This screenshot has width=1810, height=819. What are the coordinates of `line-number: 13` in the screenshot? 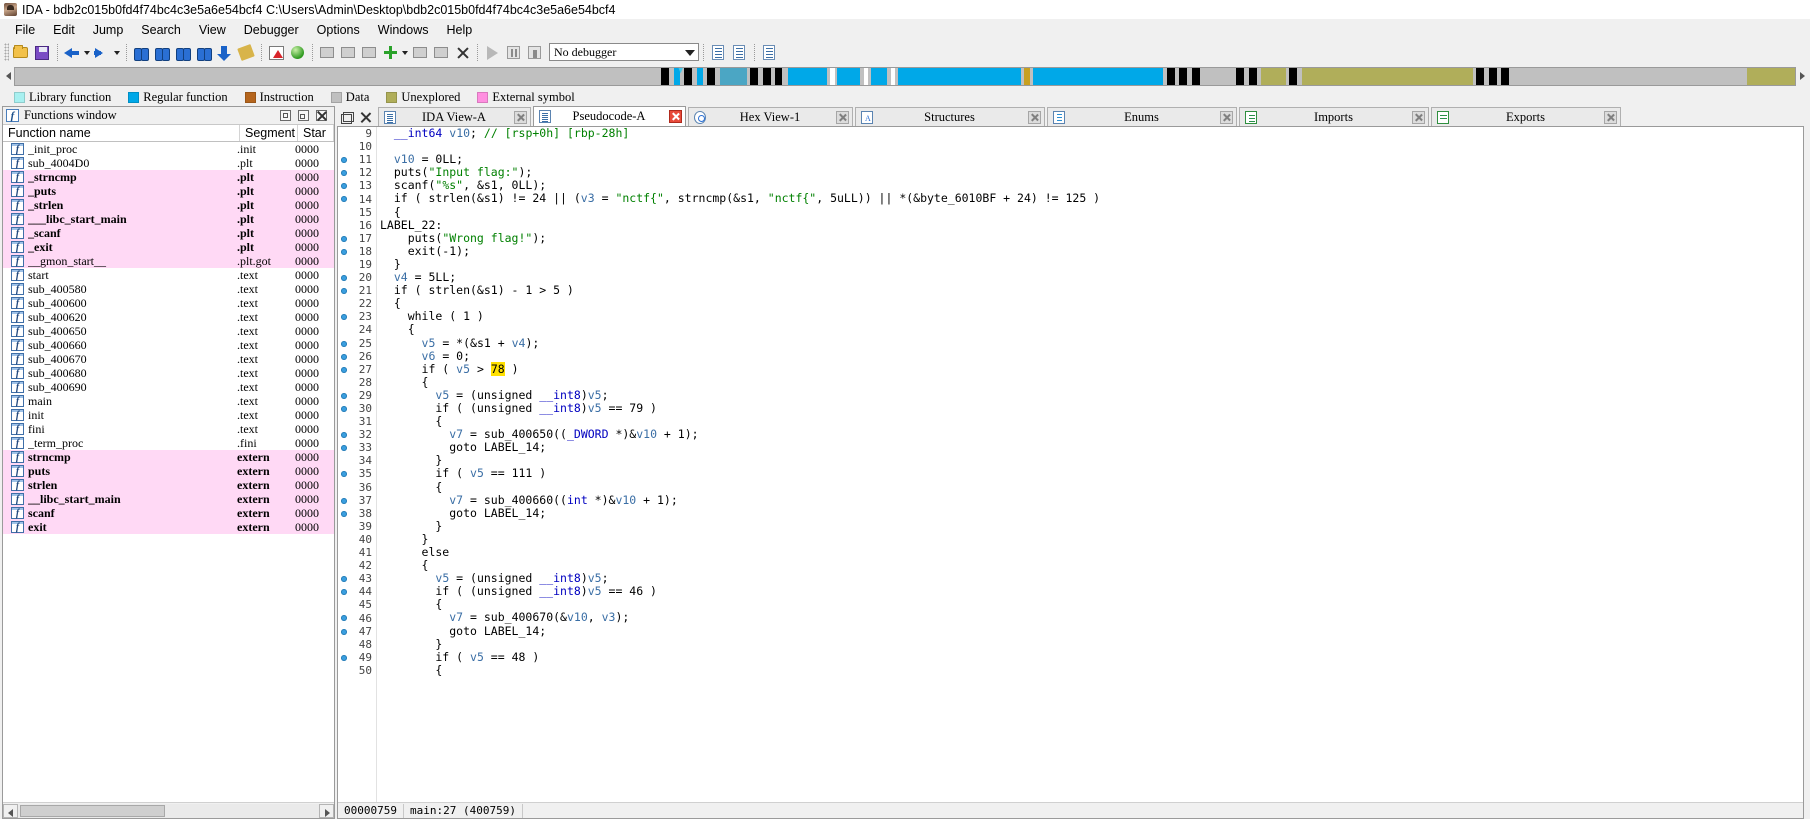 It's located at (357, 185).